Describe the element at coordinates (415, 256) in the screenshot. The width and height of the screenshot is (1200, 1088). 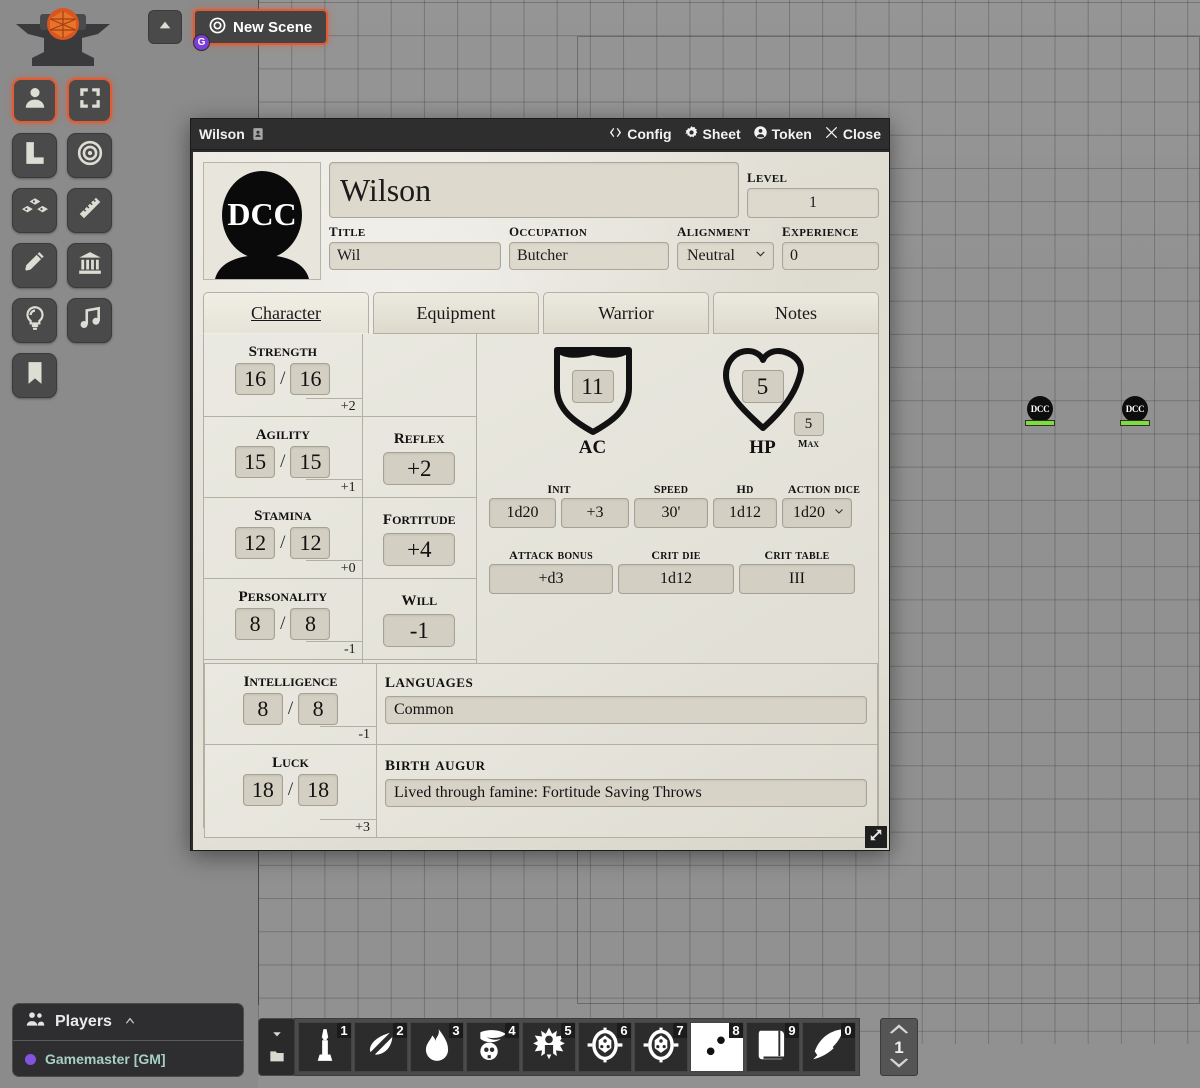
I see `title-input: Wil` at that location.